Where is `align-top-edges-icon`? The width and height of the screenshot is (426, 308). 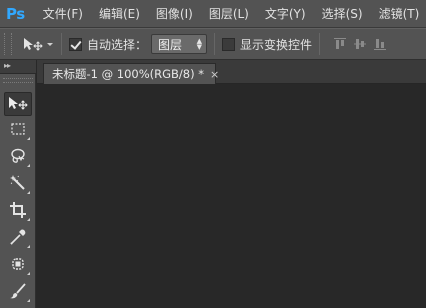
align-top-edges-icon is located at coordinates (340, 44).